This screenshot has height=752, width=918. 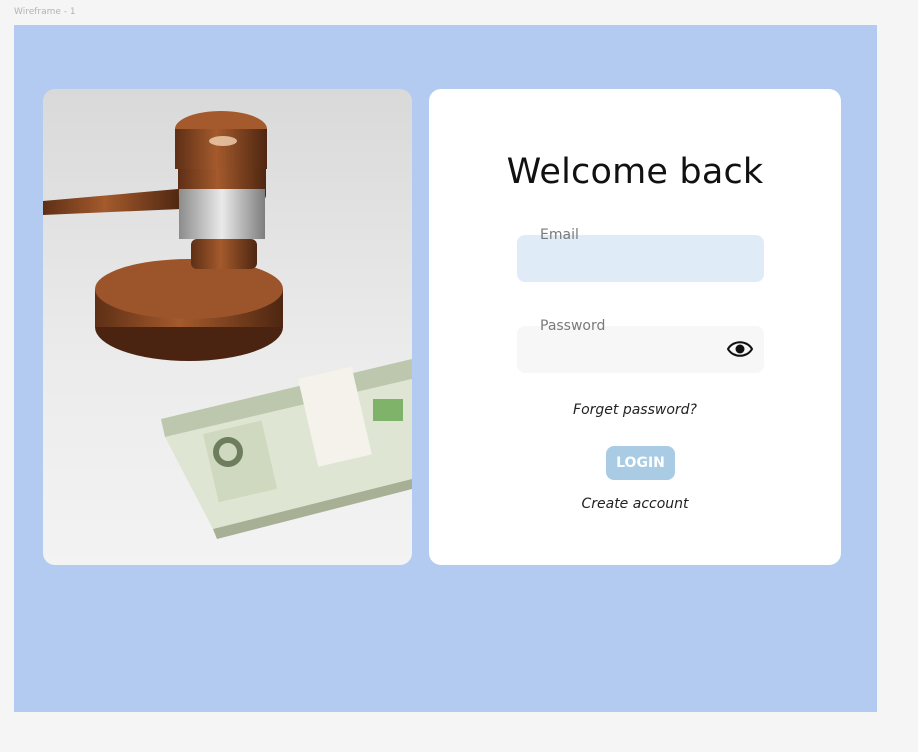 I want to click on eye-icon, so click(x=740, y=349).